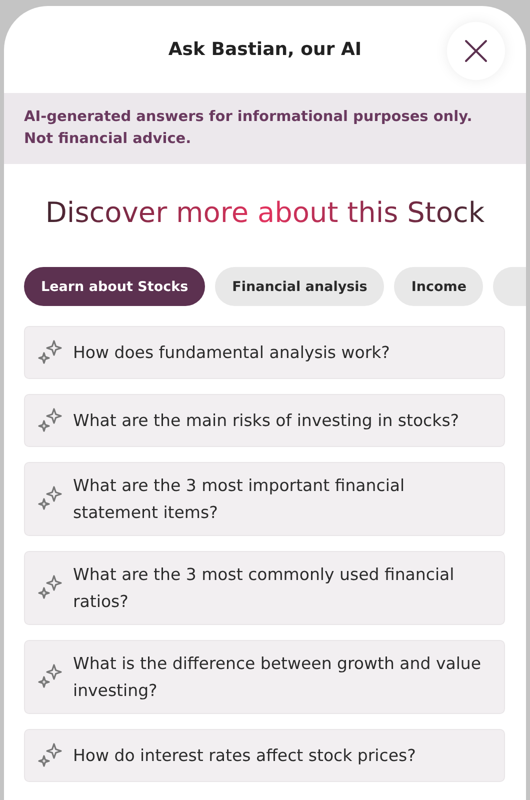 The height and width of the screenshot is (800, 530). What do you see at coordinates (264, 499) in the screenshot?
I see `question-card: What are the 3 most important financial statement items?` at bounding box center [264, 499].